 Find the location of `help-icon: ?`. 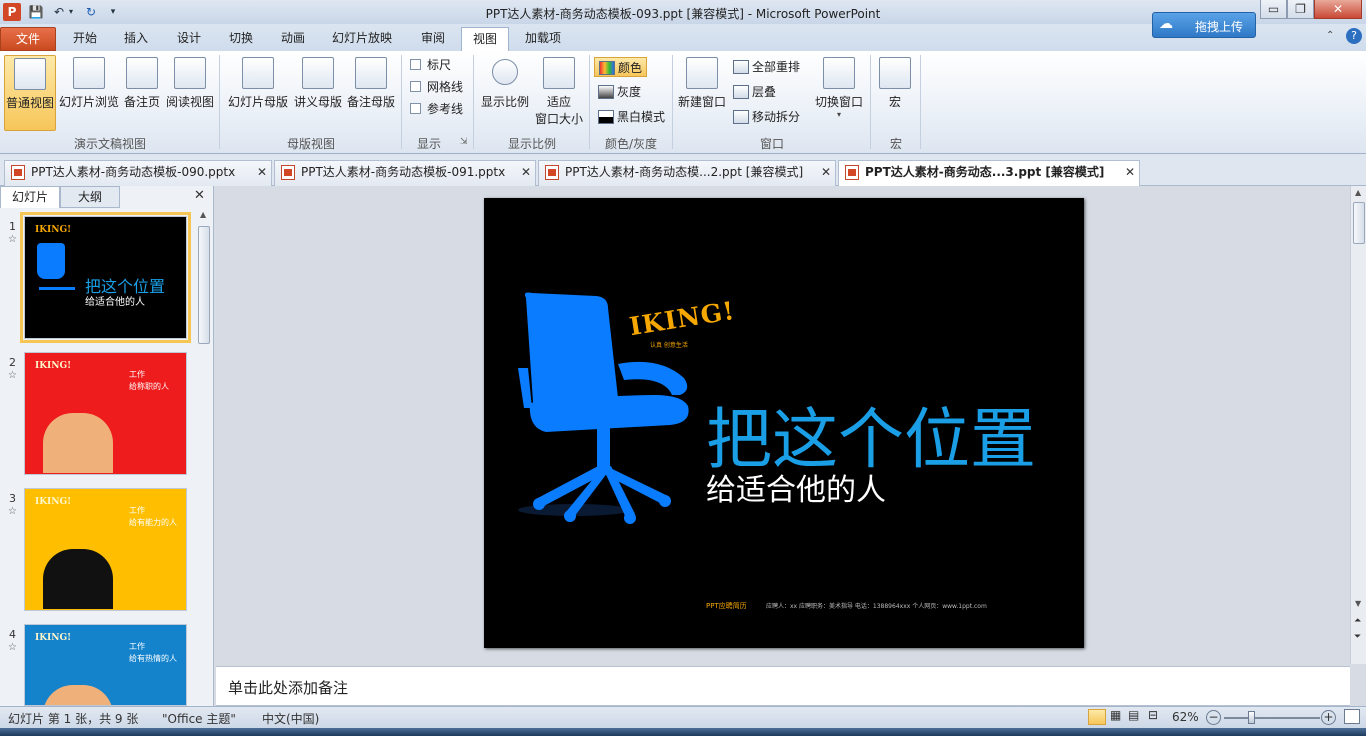

help-icon: ? is located at coordinates (1354, 36).